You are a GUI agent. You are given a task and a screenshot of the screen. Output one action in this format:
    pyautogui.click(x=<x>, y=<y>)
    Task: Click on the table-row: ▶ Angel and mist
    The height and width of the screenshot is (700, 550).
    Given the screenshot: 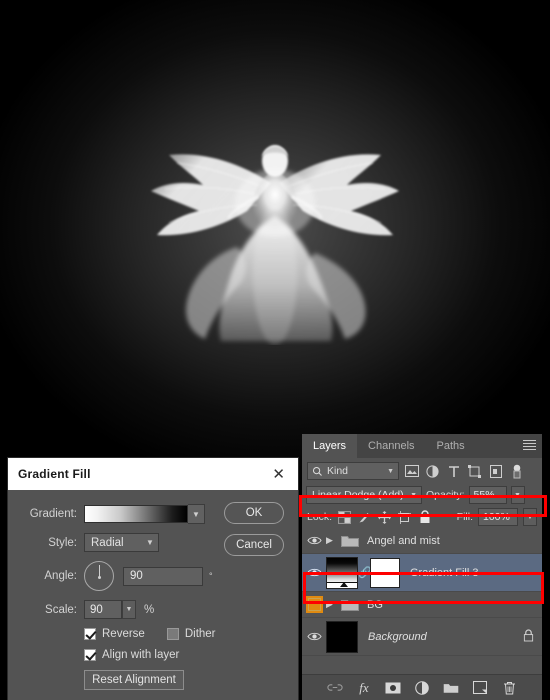 What is the action you would take?
    pyautogui.click(x=422, y=541)
    